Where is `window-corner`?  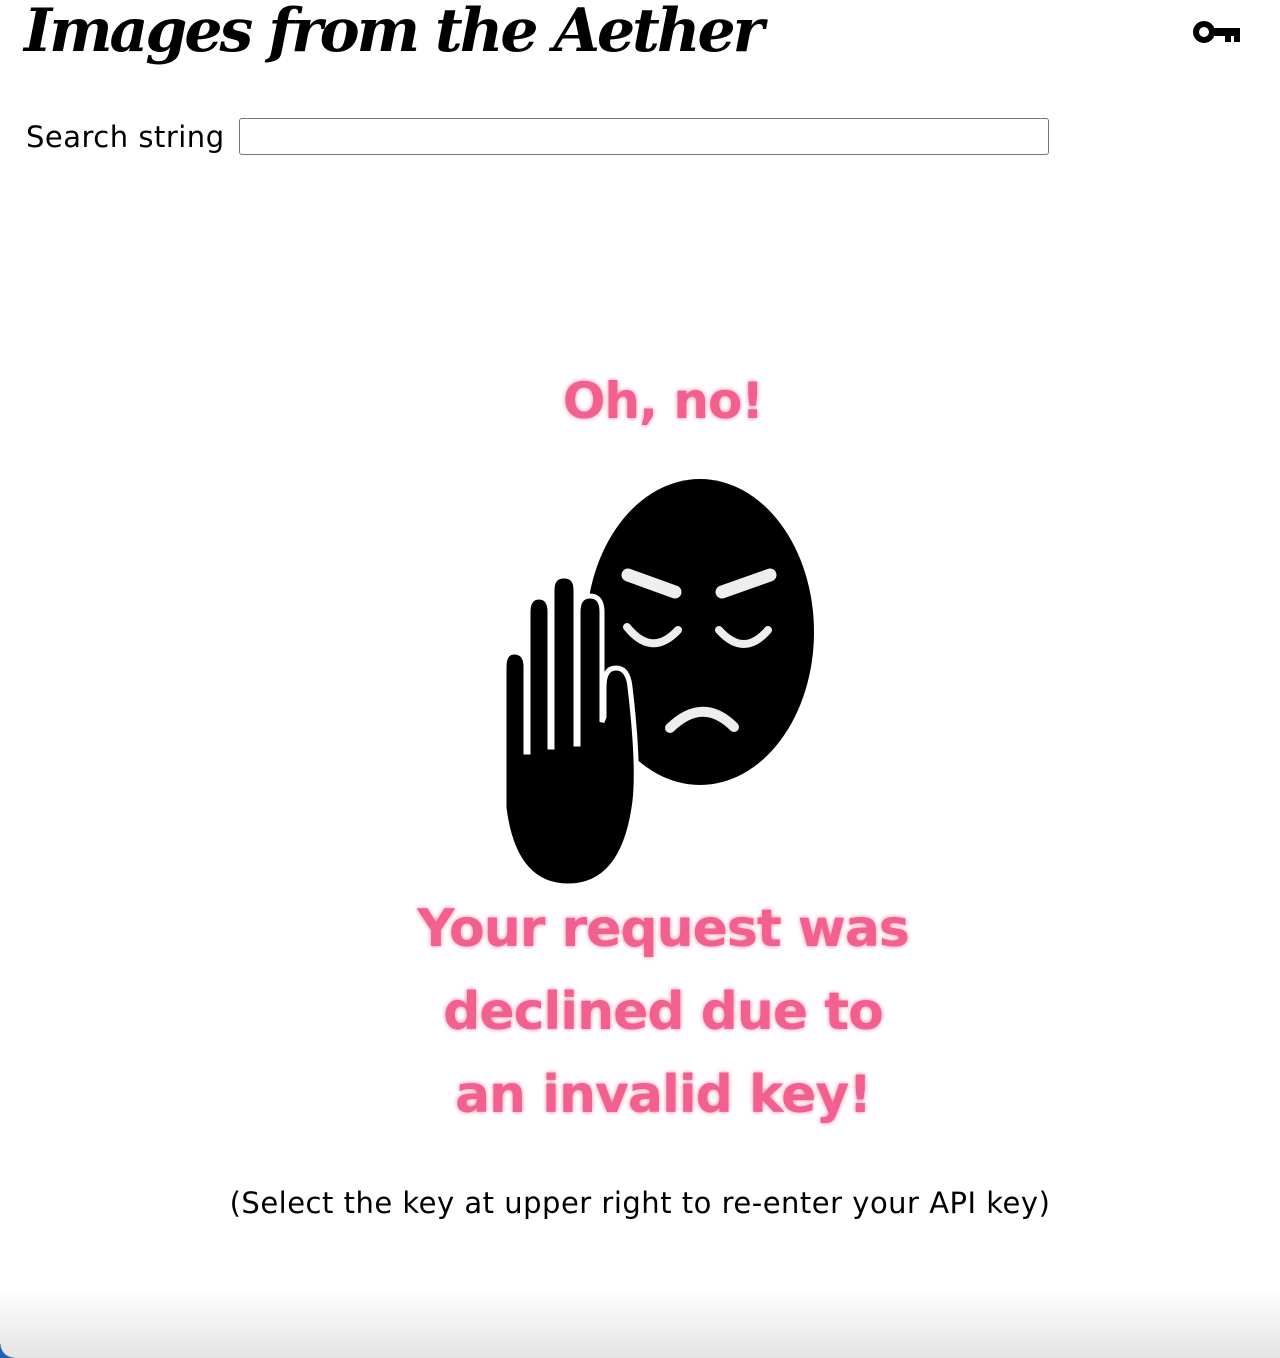
window-corner is located at coordinates (7, 1351).